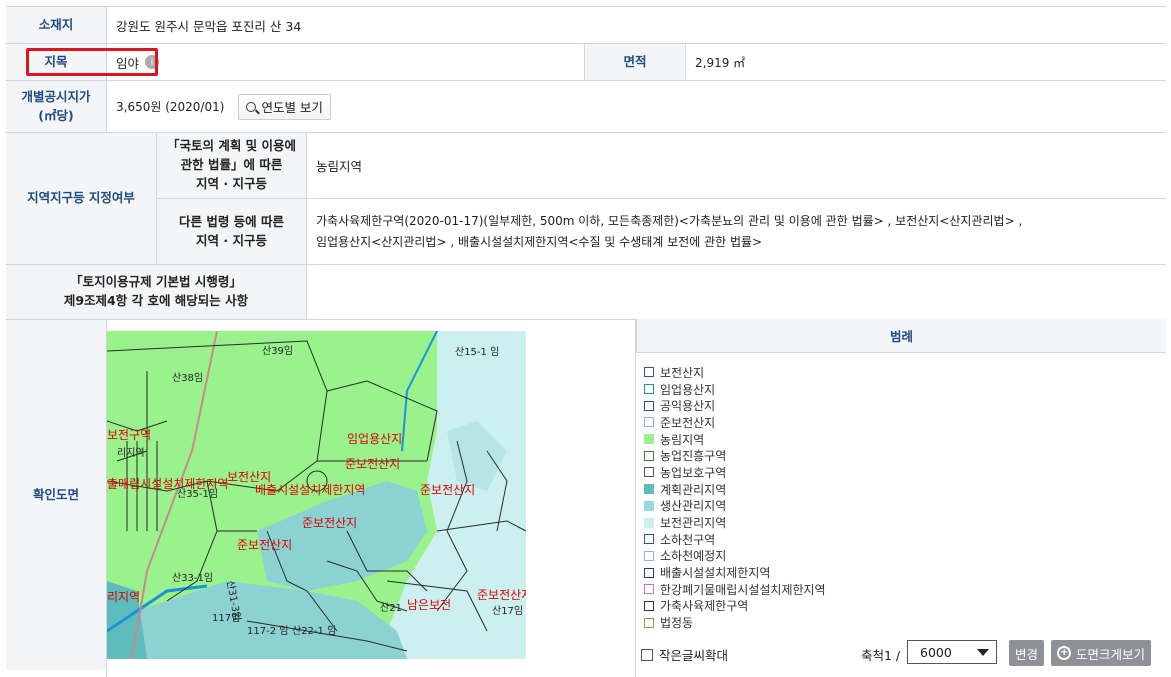  Describe the element at coordinates (167, 484) in the screenshot. I see `svg-text: 출매립시설설치제한지역` at that location.